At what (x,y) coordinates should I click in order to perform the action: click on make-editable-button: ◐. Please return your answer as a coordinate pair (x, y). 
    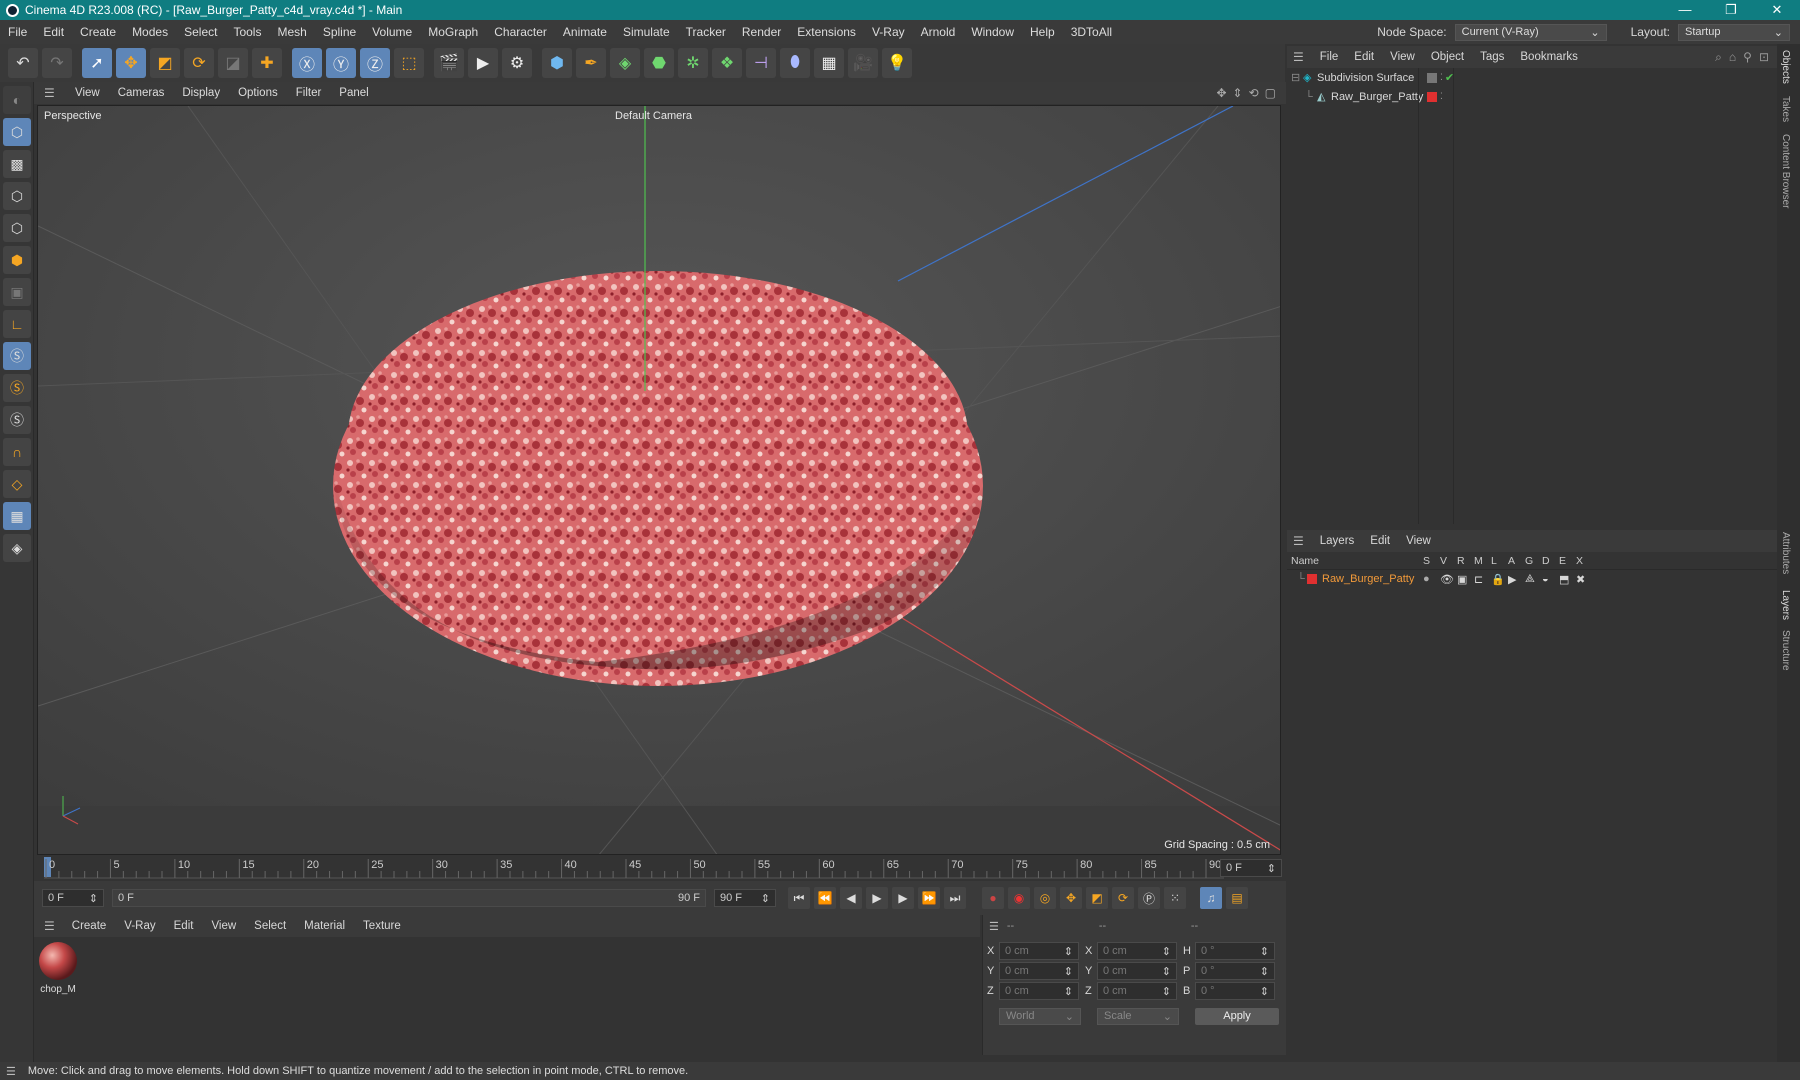
    Looking at the image, I should click on (17, 100).